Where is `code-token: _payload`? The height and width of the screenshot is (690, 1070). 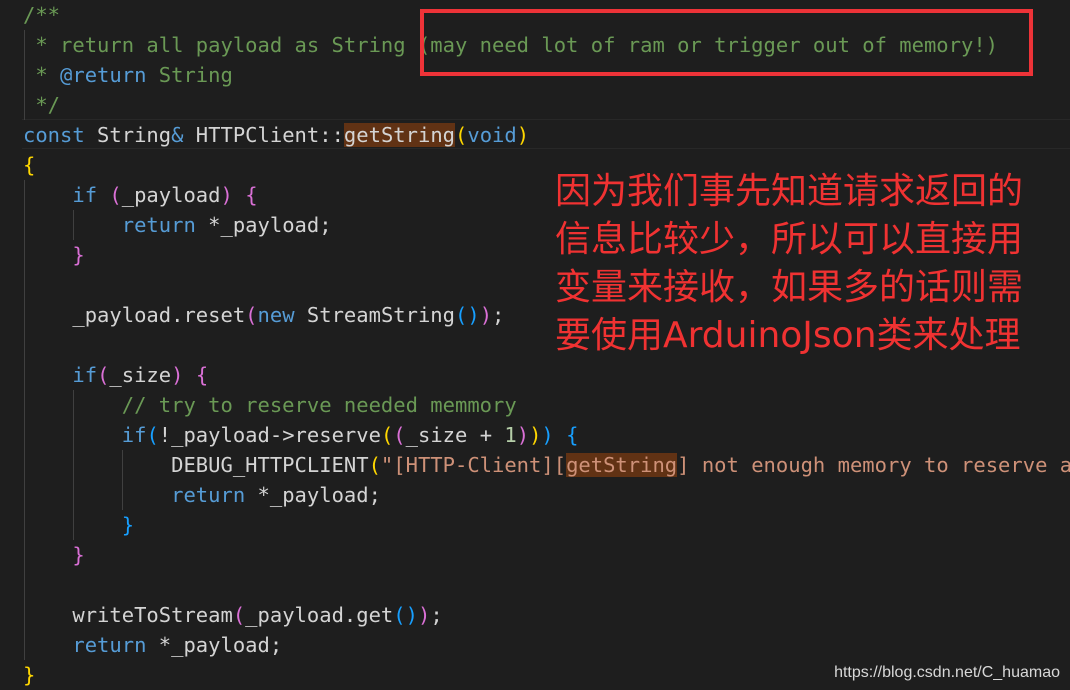
code-token: _payload is located at coordinates (171, 195).